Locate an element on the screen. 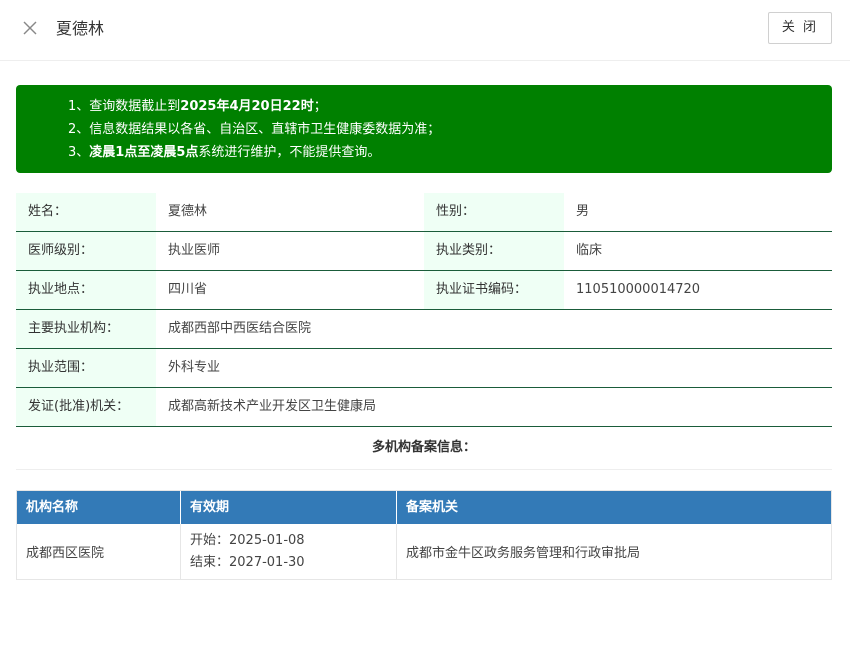 This screenshot has width=850, height=650. table-header: 机构名称 有效期 备案机关 is located at coordinates (424, 507).